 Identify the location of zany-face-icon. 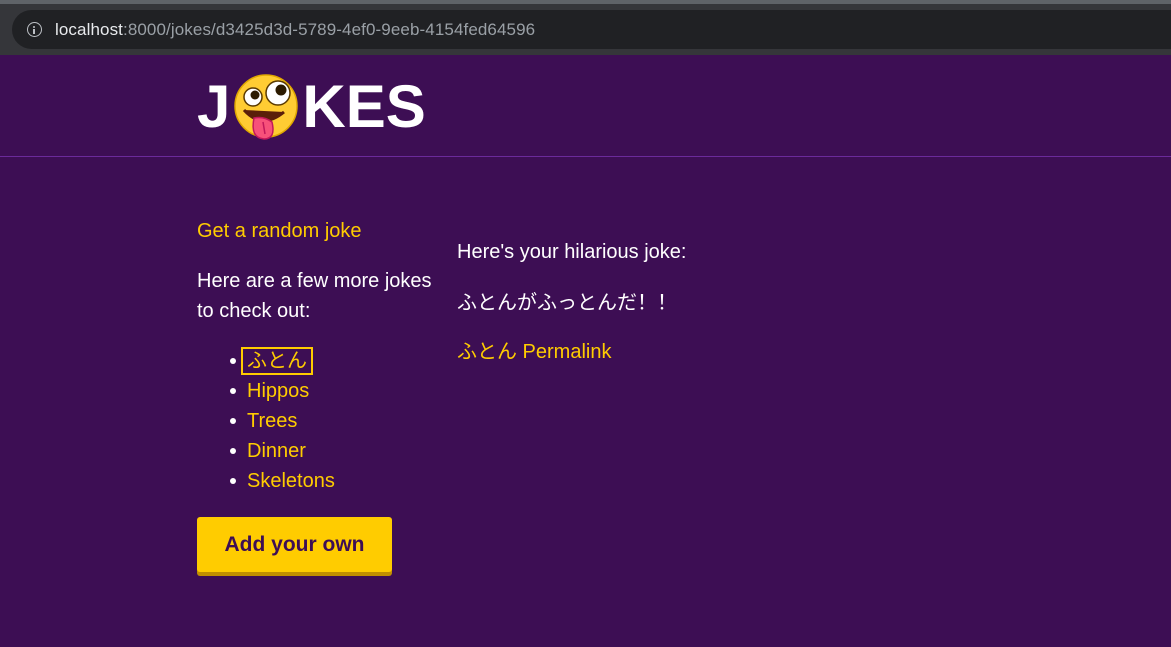
(266, 107).